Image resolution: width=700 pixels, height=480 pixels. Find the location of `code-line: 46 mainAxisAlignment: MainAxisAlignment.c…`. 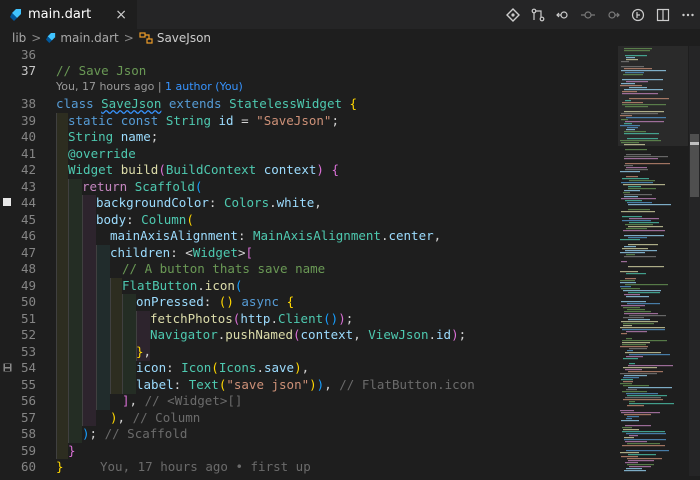

code-line: 46 mainAxisAlignment: MainAxisAlignment.c… is located at coordinates (309, 236).